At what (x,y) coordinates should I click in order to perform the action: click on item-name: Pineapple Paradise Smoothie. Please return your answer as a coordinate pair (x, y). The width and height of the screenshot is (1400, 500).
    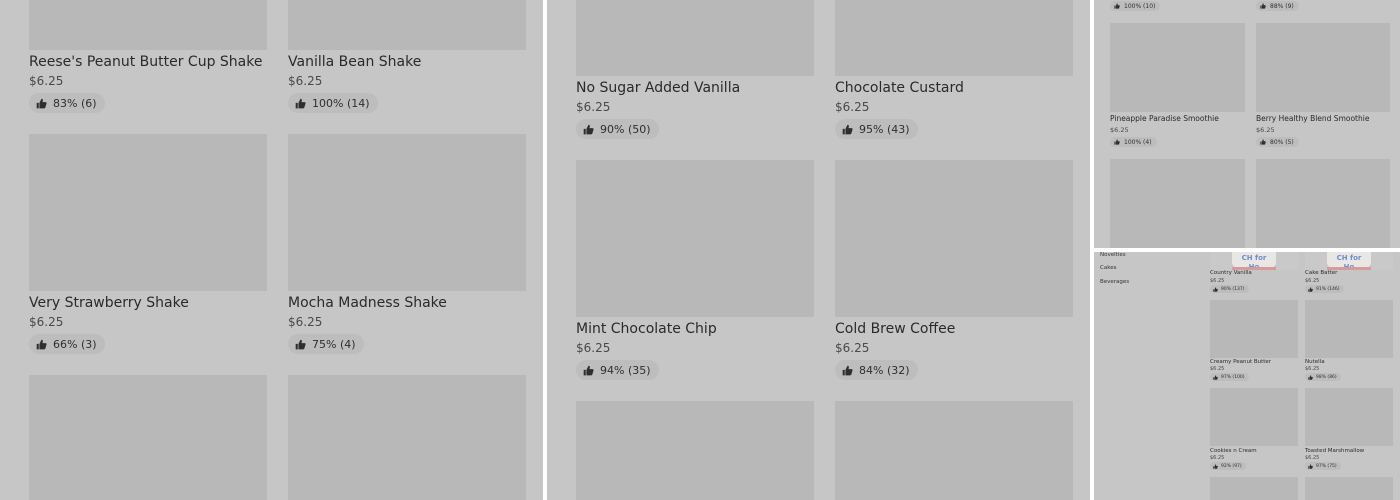
    Looking at the image, I should click on (1164, 118).